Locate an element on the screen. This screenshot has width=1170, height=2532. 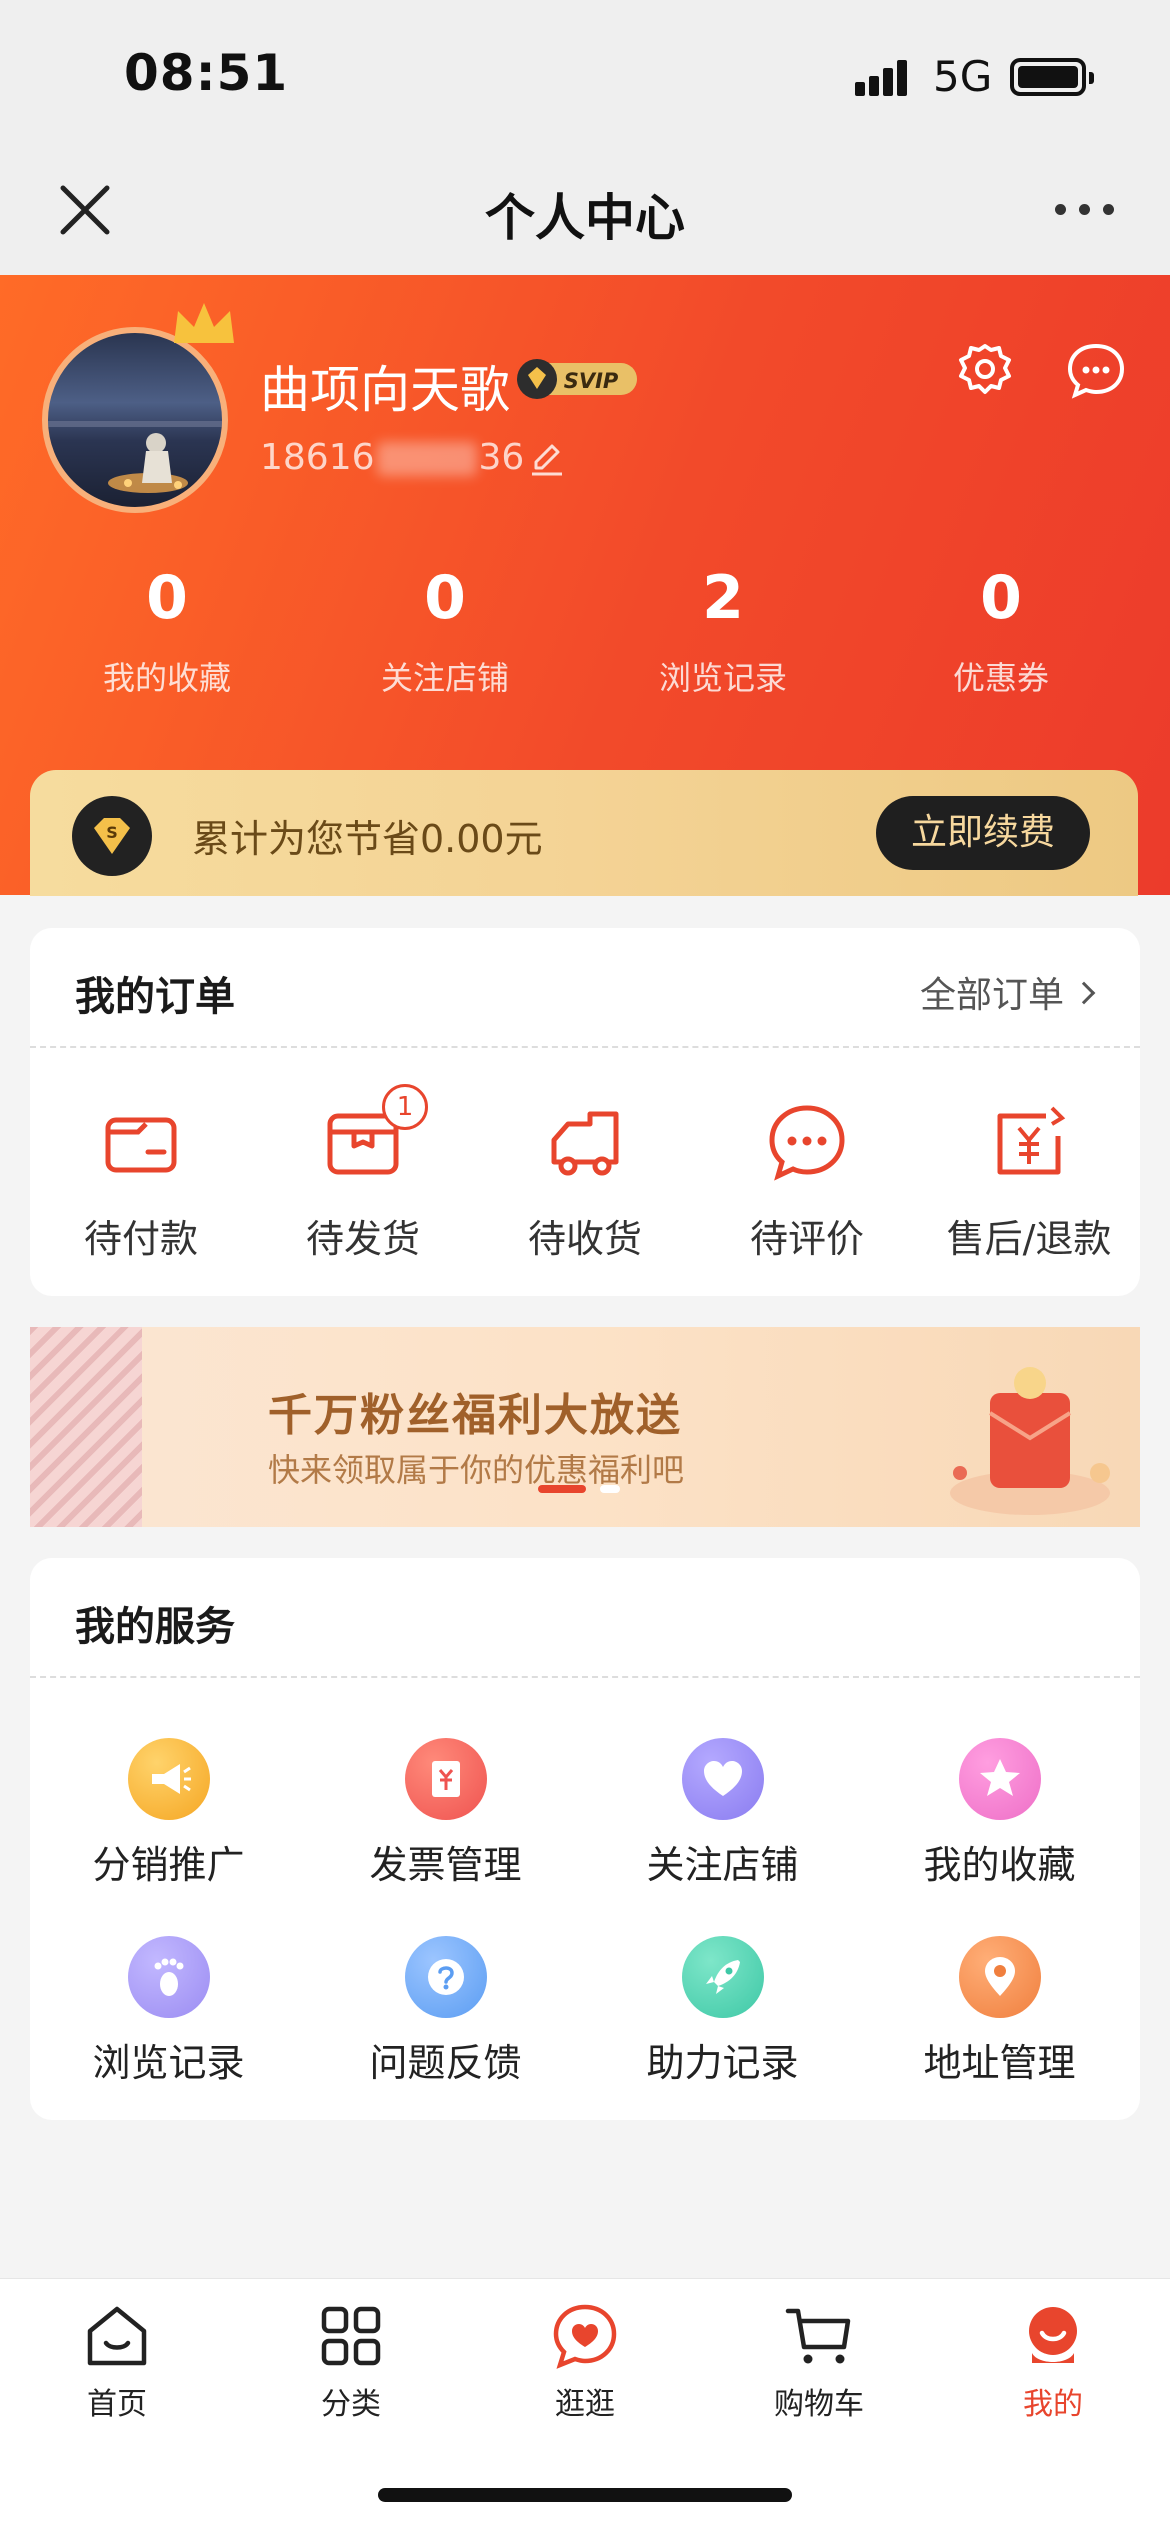
renew-button: 立即续费 is located at coordinates (983, 833).